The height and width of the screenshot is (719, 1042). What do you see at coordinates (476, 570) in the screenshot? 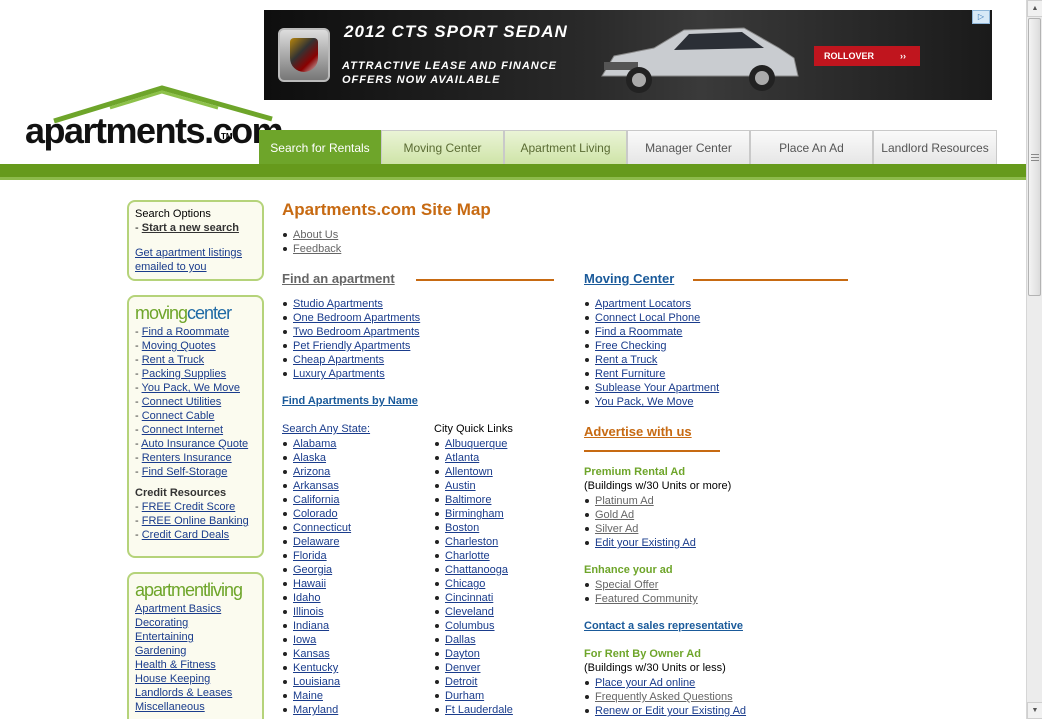
I see `chattanooga-link: Chattanooga` at bounding box center [476, 570].